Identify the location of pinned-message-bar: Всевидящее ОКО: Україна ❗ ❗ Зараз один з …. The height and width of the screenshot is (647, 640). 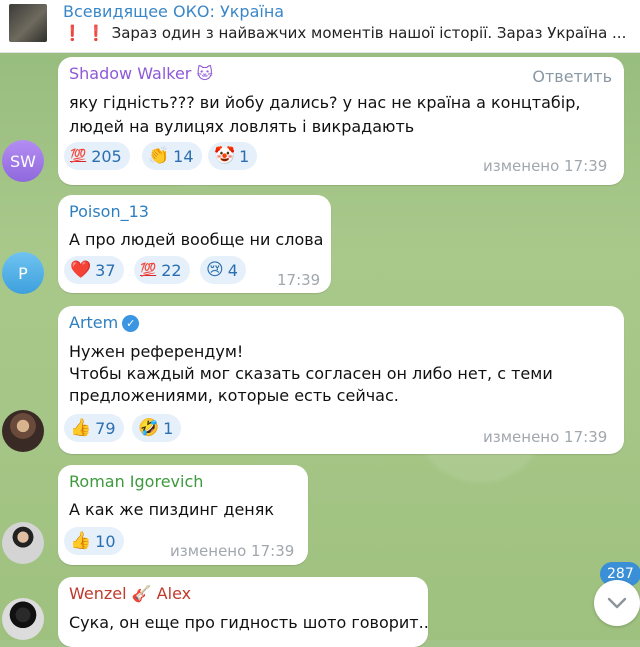
(320, 26).